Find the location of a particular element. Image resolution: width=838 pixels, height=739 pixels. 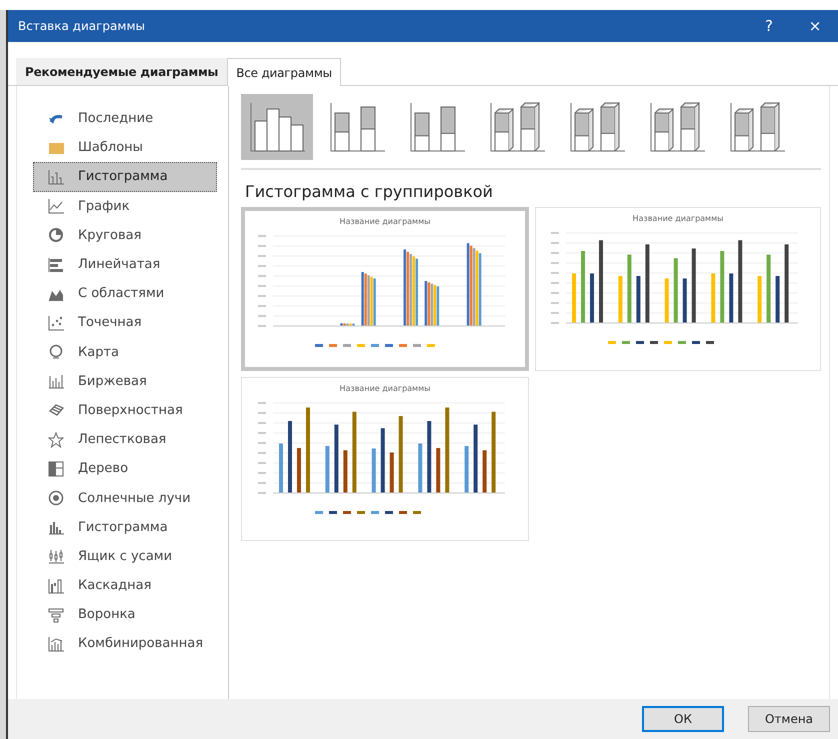

tab: Все диаграммы is located at coordinates (284, 72).